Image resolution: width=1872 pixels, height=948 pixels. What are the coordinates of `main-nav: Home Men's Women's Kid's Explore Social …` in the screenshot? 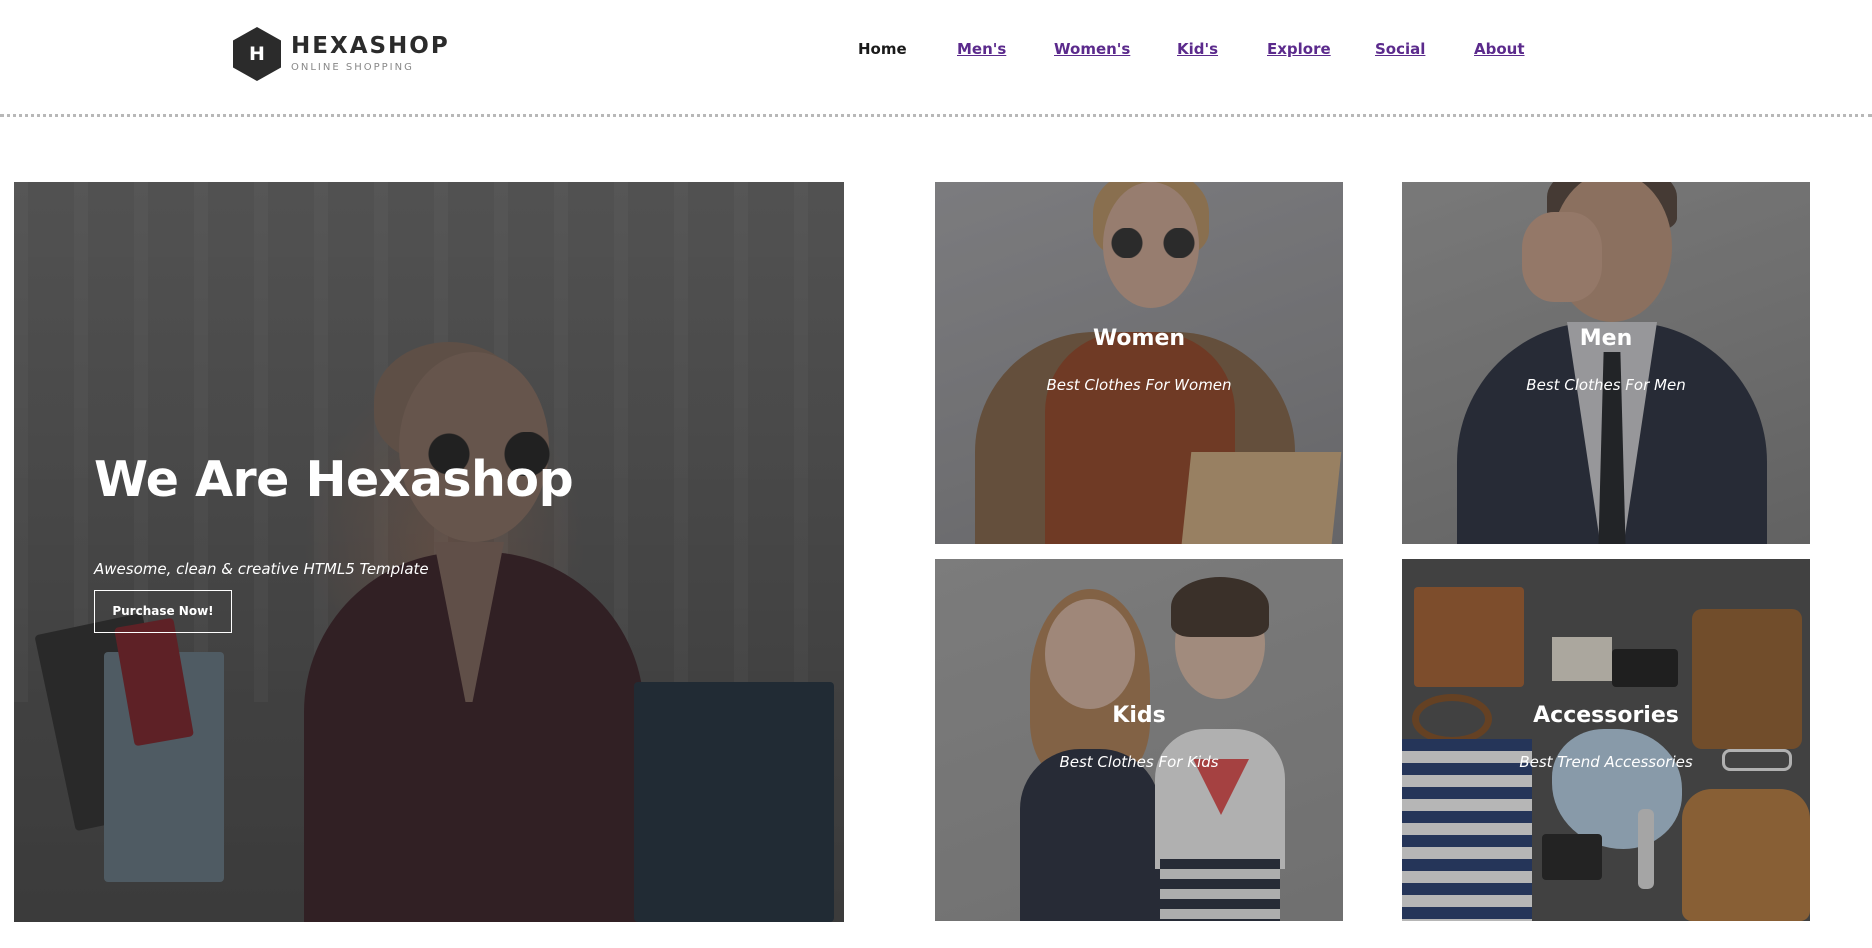 It's located at (936, 51).